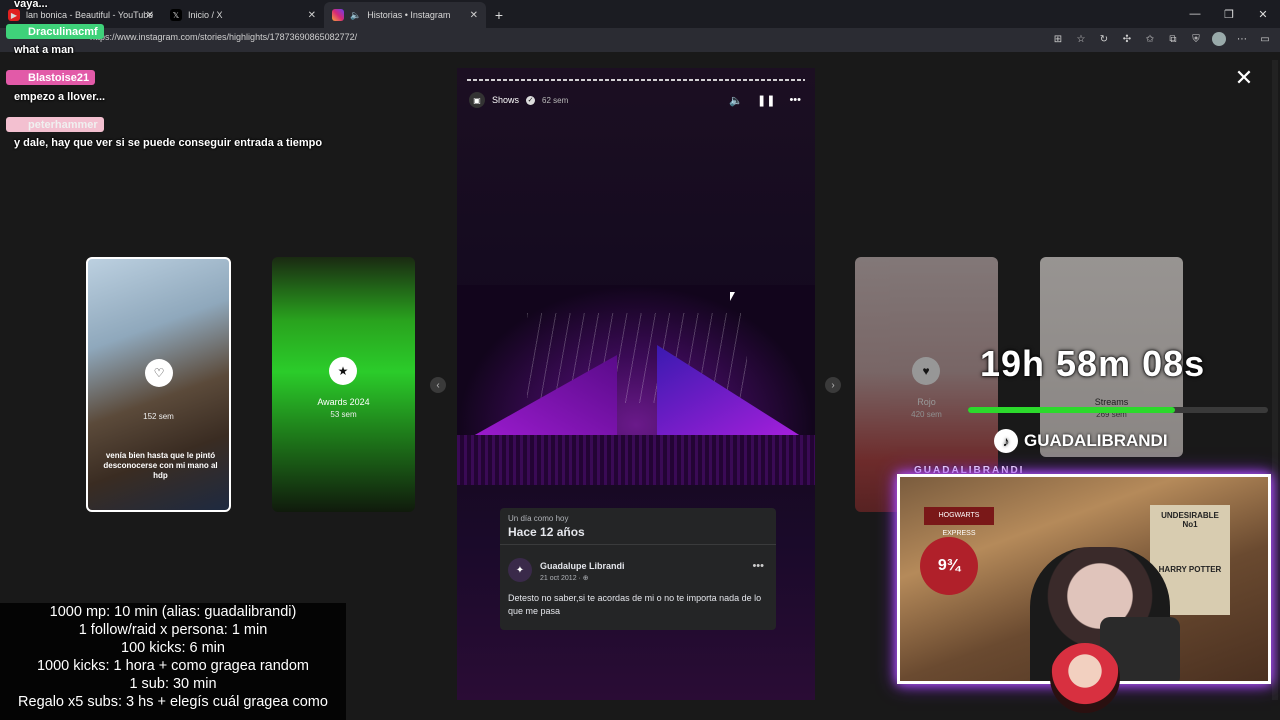 This screenshot has height=720, width=1280. I want to click on story-controls: 🔈 ❚❚ •••, so click(765, 100).